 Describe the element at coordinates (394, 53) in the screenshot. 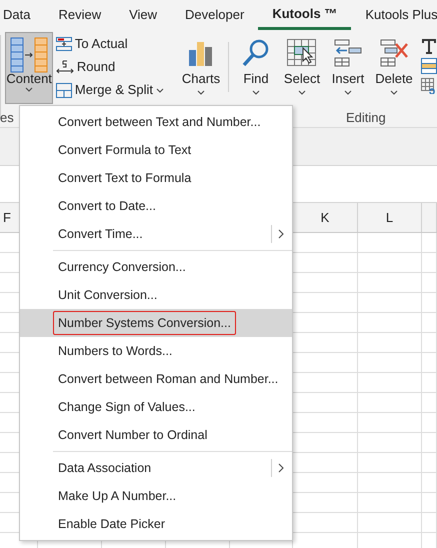

I see `delete-cells-icon` at that location.